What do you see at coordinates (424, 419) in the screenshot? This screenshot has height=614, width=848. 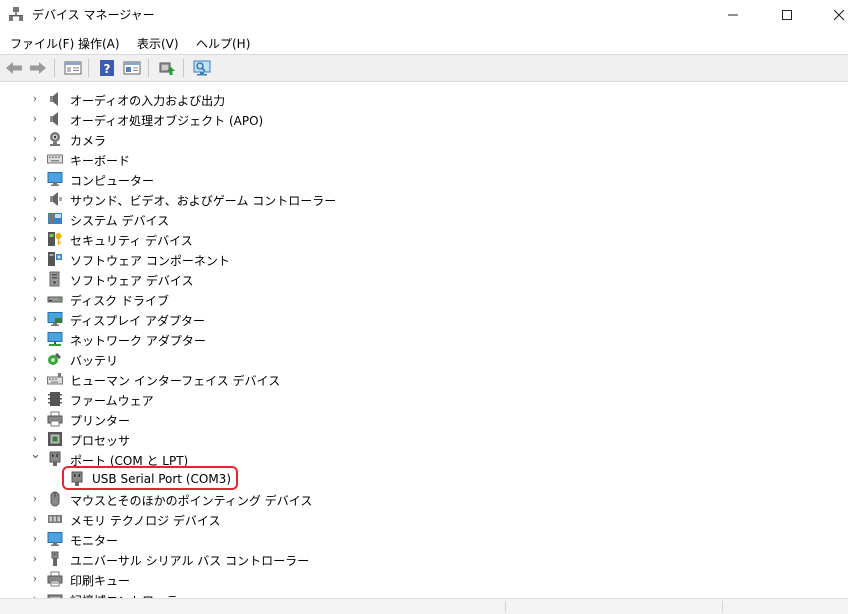 I see `tree-category-item: › プリンター` at bounding box center [424, 419].